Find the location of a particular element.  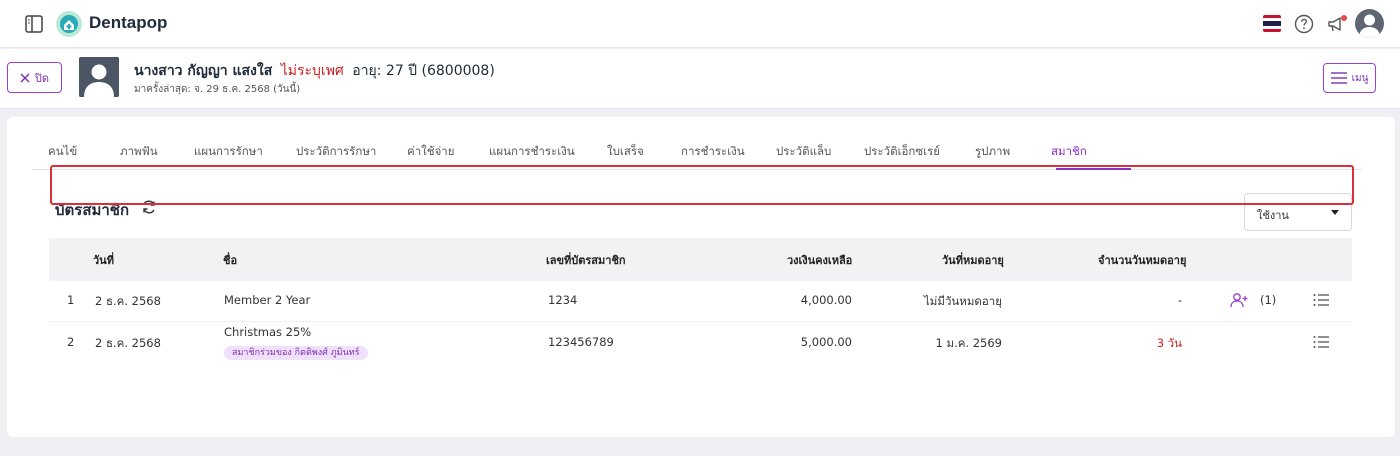

brand-name: Dentapop is located at coordinates (128, 22).